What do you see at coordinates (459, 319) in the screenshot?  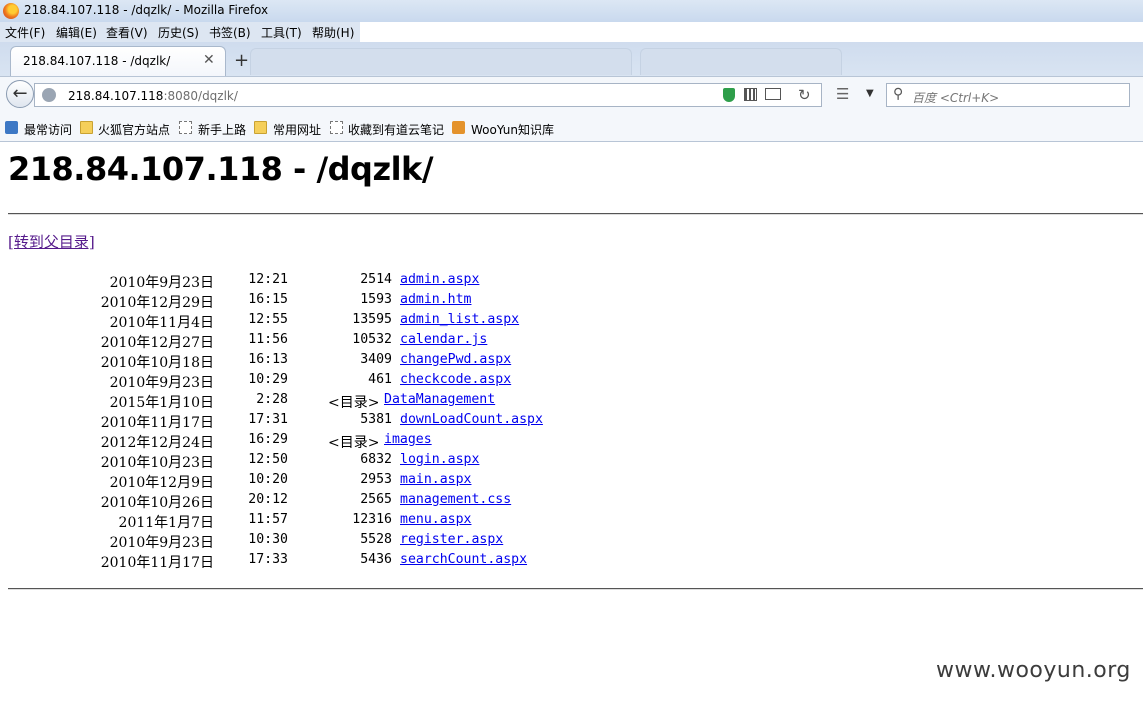 I see `file-link: admin_list.aspx` at bounding box center [459, 319].